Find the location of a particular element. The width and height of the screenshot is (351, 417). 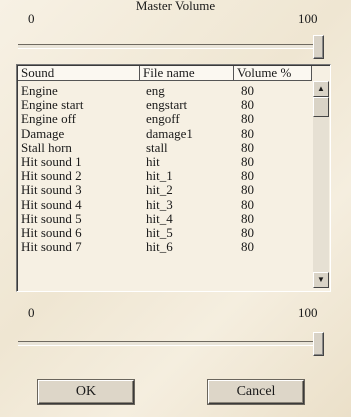

file-name-cell: hit_5 is located at coordinates (159, 232).